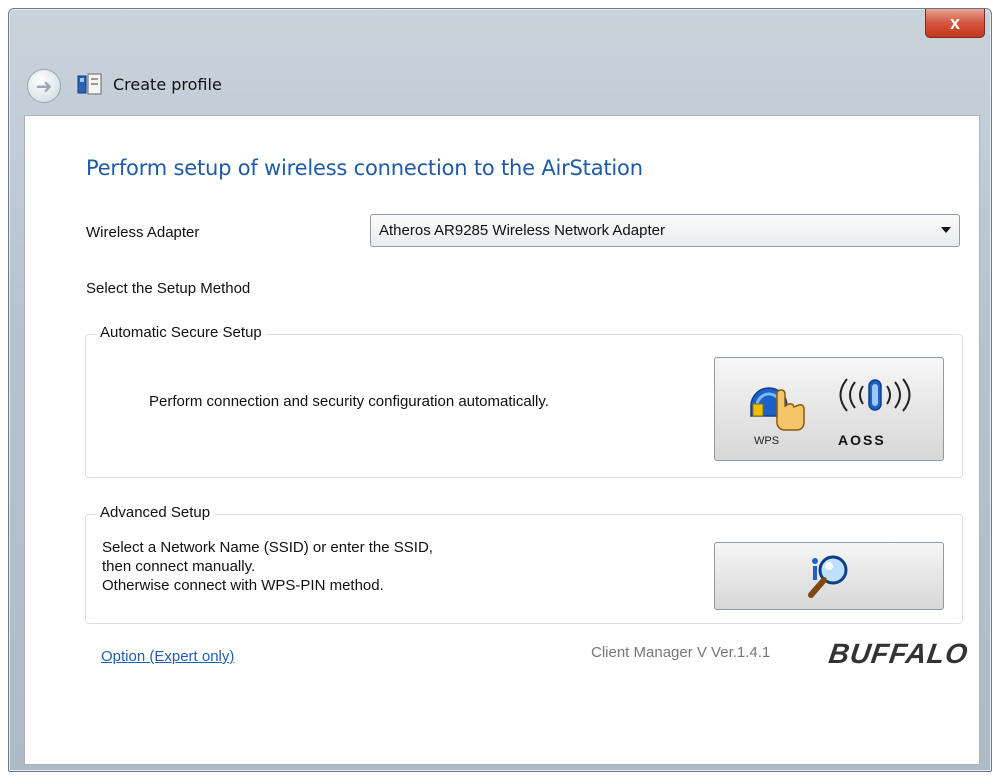 This screenshot has height=777, width=998. What do you see at coordinates (862, 440) in the screenshot?
I see `aoss-caption: AOSS` at bounding box center [862, 440].